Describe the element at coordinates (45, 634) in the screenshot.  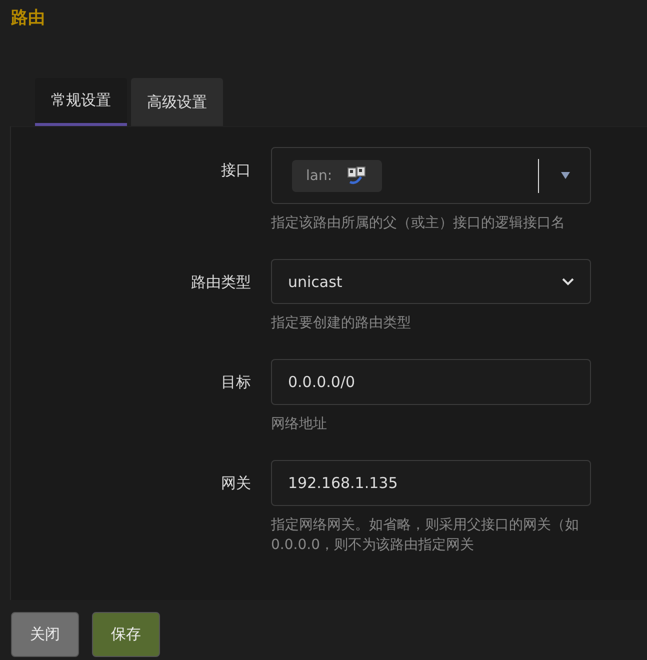
I see `close-button: 关闭` at that location.